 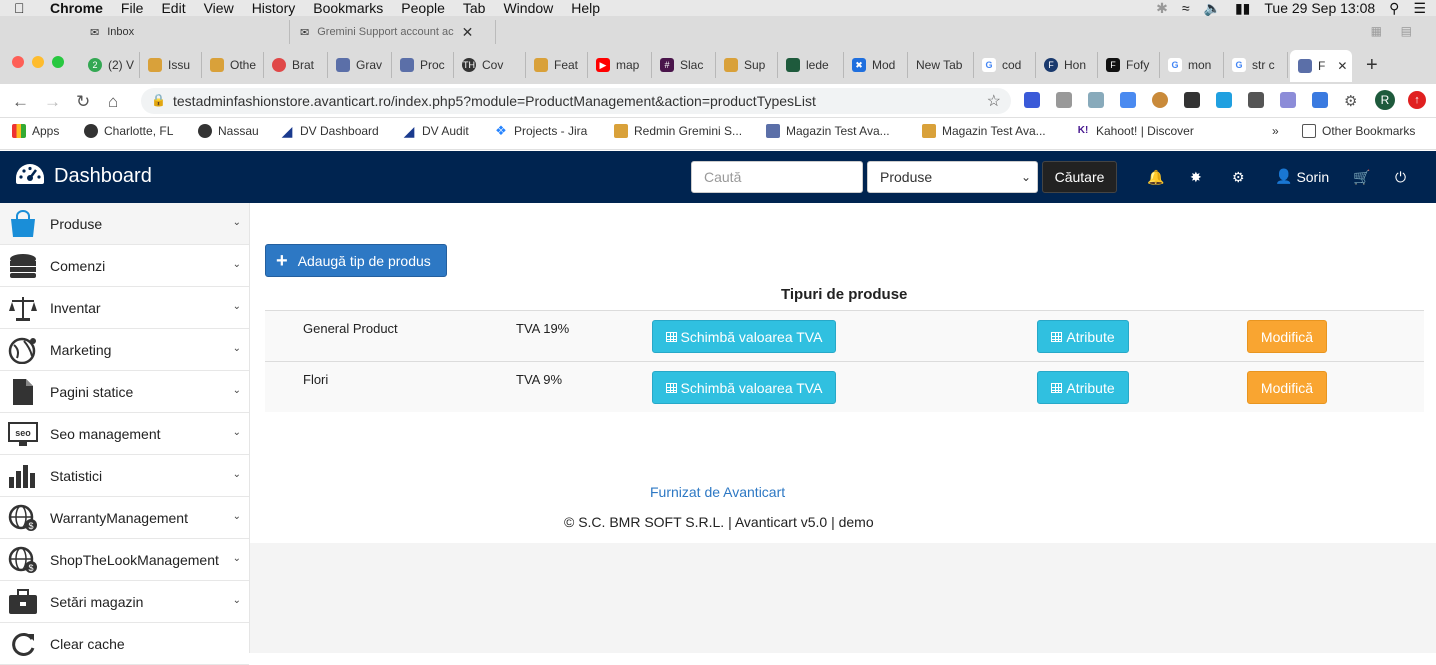 What do you see at coordinates (1320, 100) in the screenshot?
I see `window-icon` at bounding box center [1320, 100].